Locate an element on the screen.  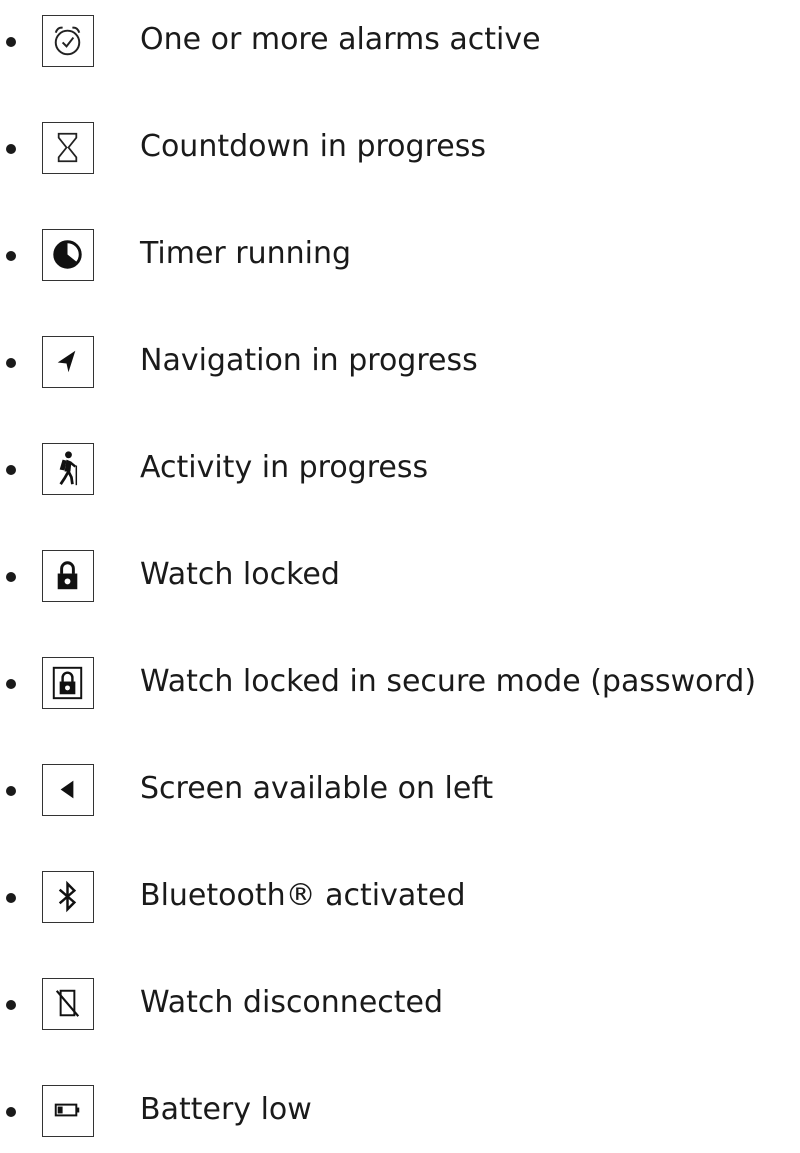
battery-low-icon is located at coordinates (68, 1111).